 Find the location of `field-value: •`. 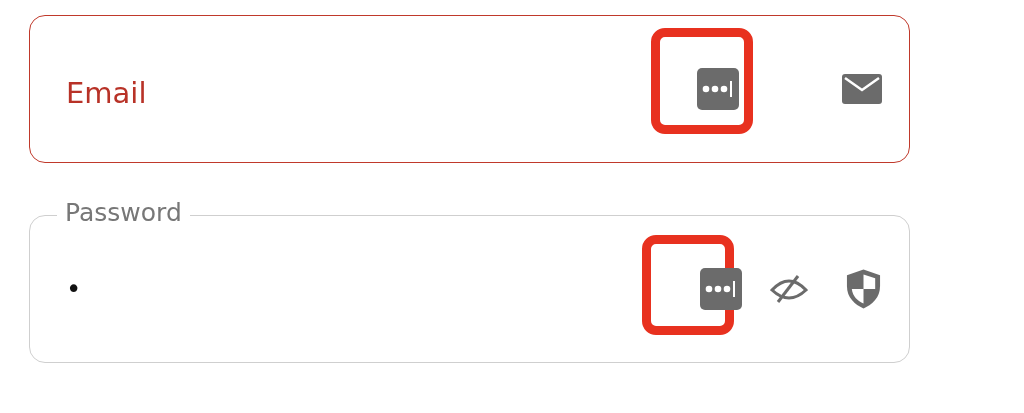

field-value: • is located at coordinates (74, 289).